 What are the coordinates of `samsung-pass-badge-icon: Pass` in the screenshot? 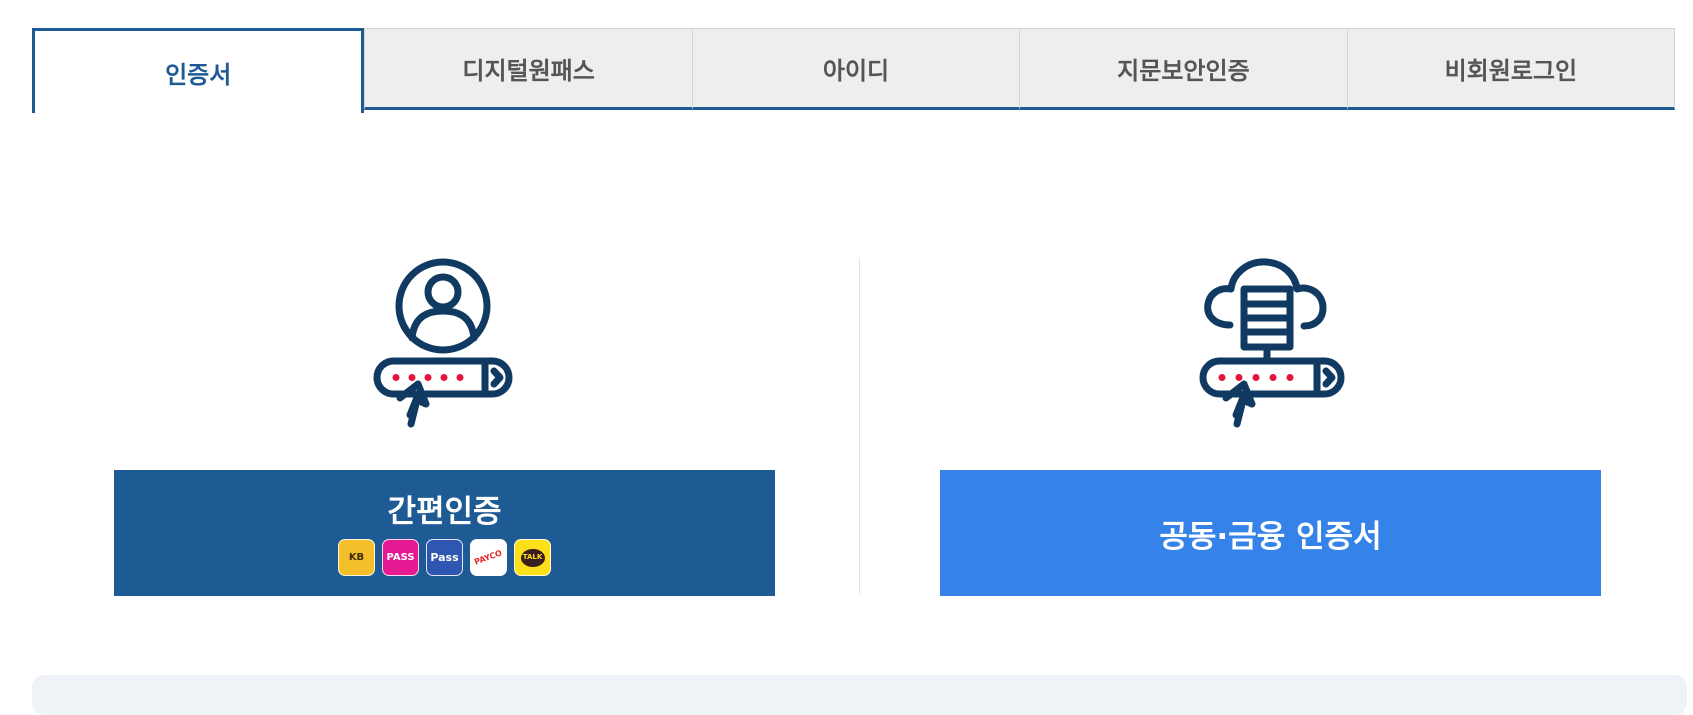 It's located at (444, 557).